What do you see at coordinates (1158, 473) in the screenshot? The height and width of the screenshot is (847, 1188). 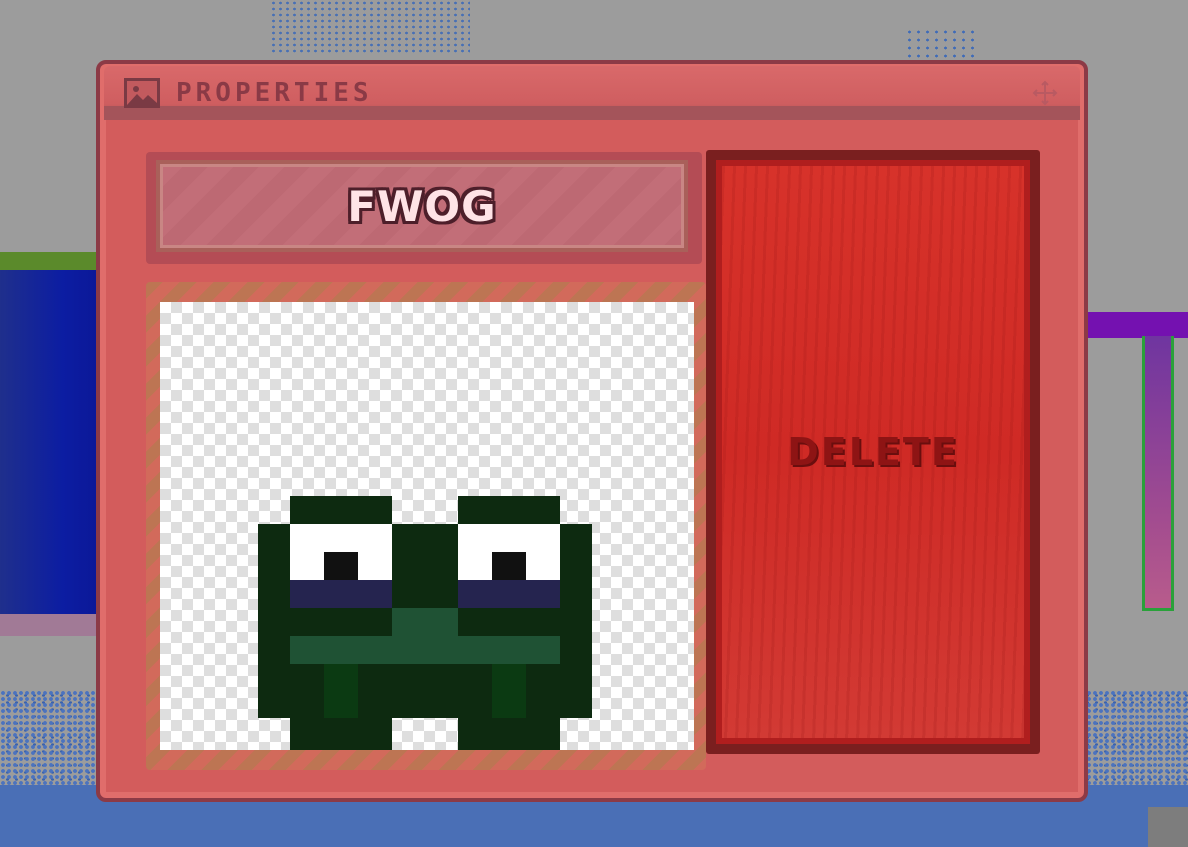 I see `background-post-leg` at bounding box center [1158, 473].